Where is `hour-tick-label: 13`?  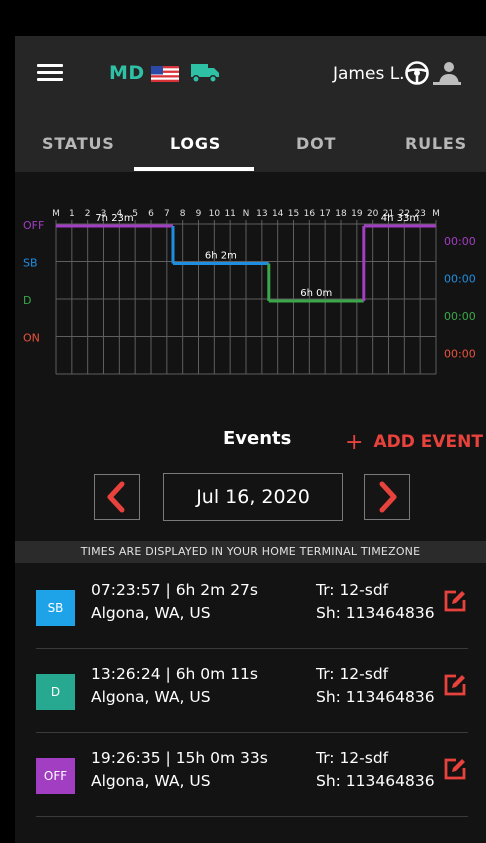
hour-tick-label: 13 is located at coordinates (261, 214).